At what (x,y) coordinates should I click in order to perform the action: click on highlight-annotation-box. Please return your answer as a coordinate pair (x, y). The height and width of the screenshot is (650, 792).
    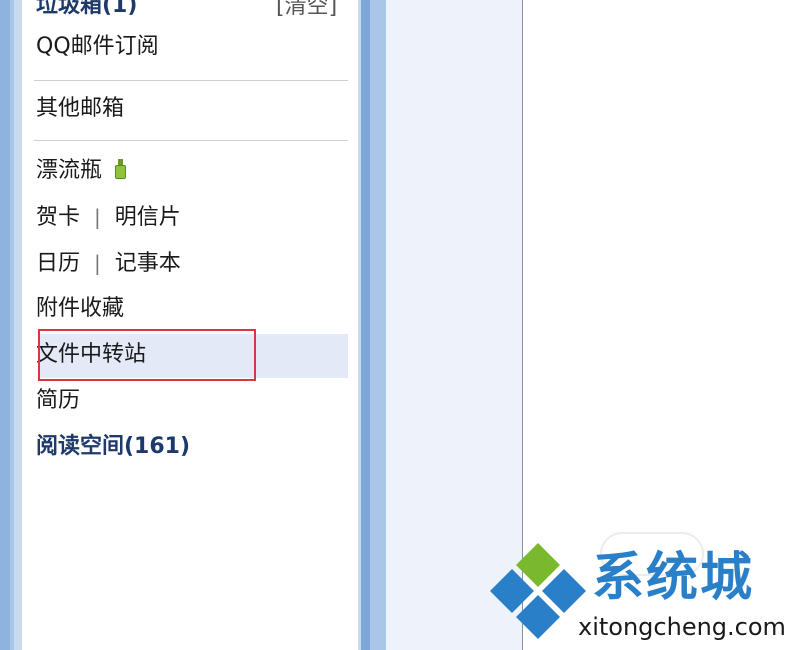
    Looking at the image, I should click on (147, 355).